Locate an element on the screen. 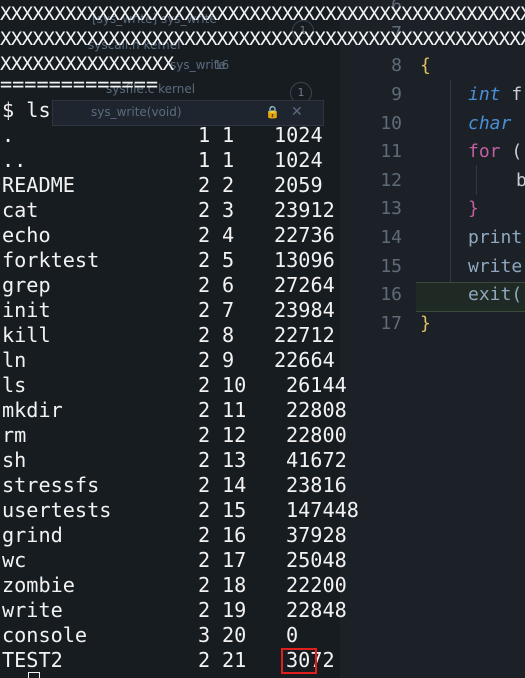  file-name: console is located at coordinates (45, 635).